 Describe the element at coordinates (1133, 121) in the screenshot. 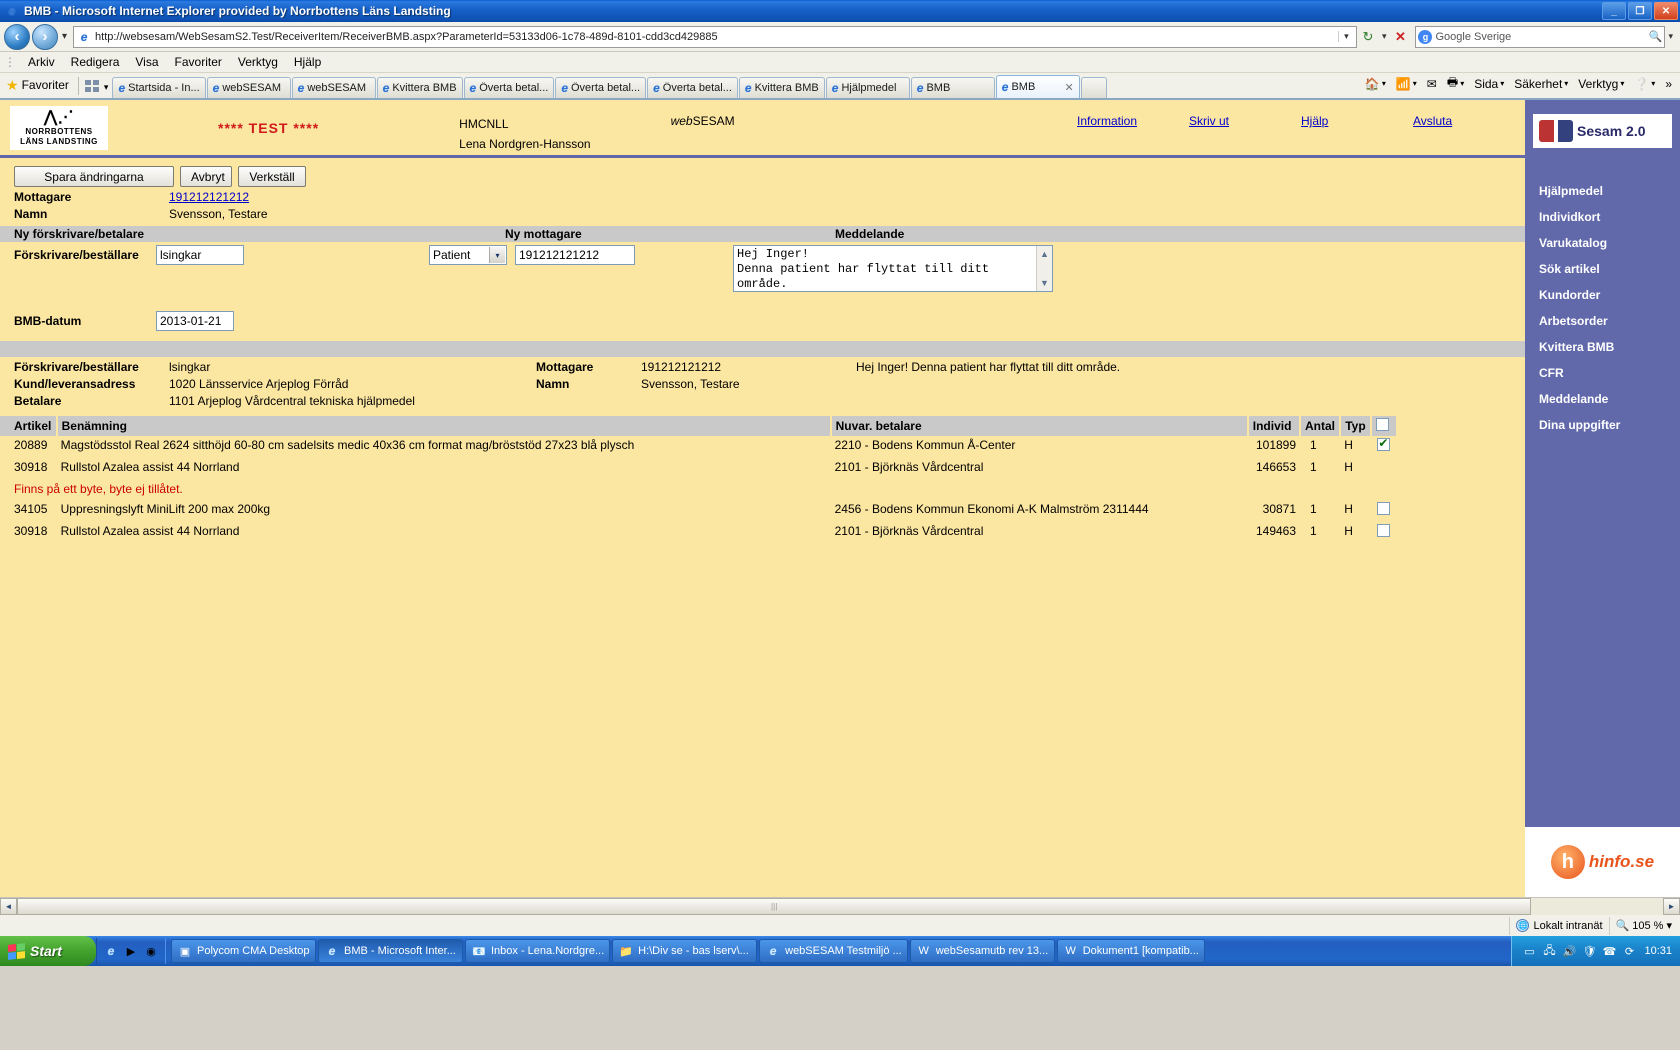

I see `link-information: Information` at that location.